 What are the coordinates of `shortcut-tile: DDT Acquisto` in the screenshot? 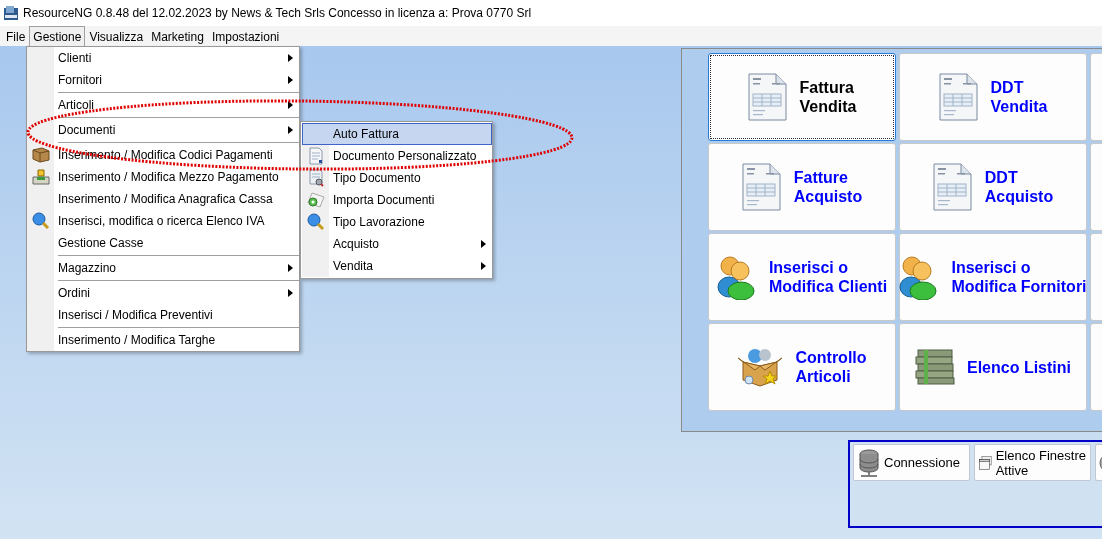 It's located at (993, 187).